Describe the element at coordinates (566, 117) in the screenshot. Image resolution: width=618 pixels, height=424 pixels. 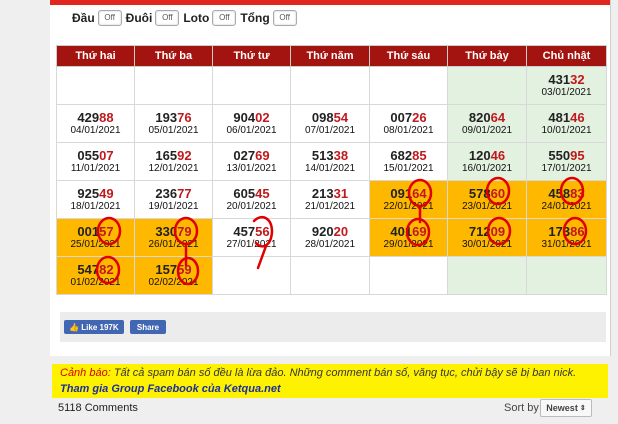
I see `result-number: 48146` at that location.